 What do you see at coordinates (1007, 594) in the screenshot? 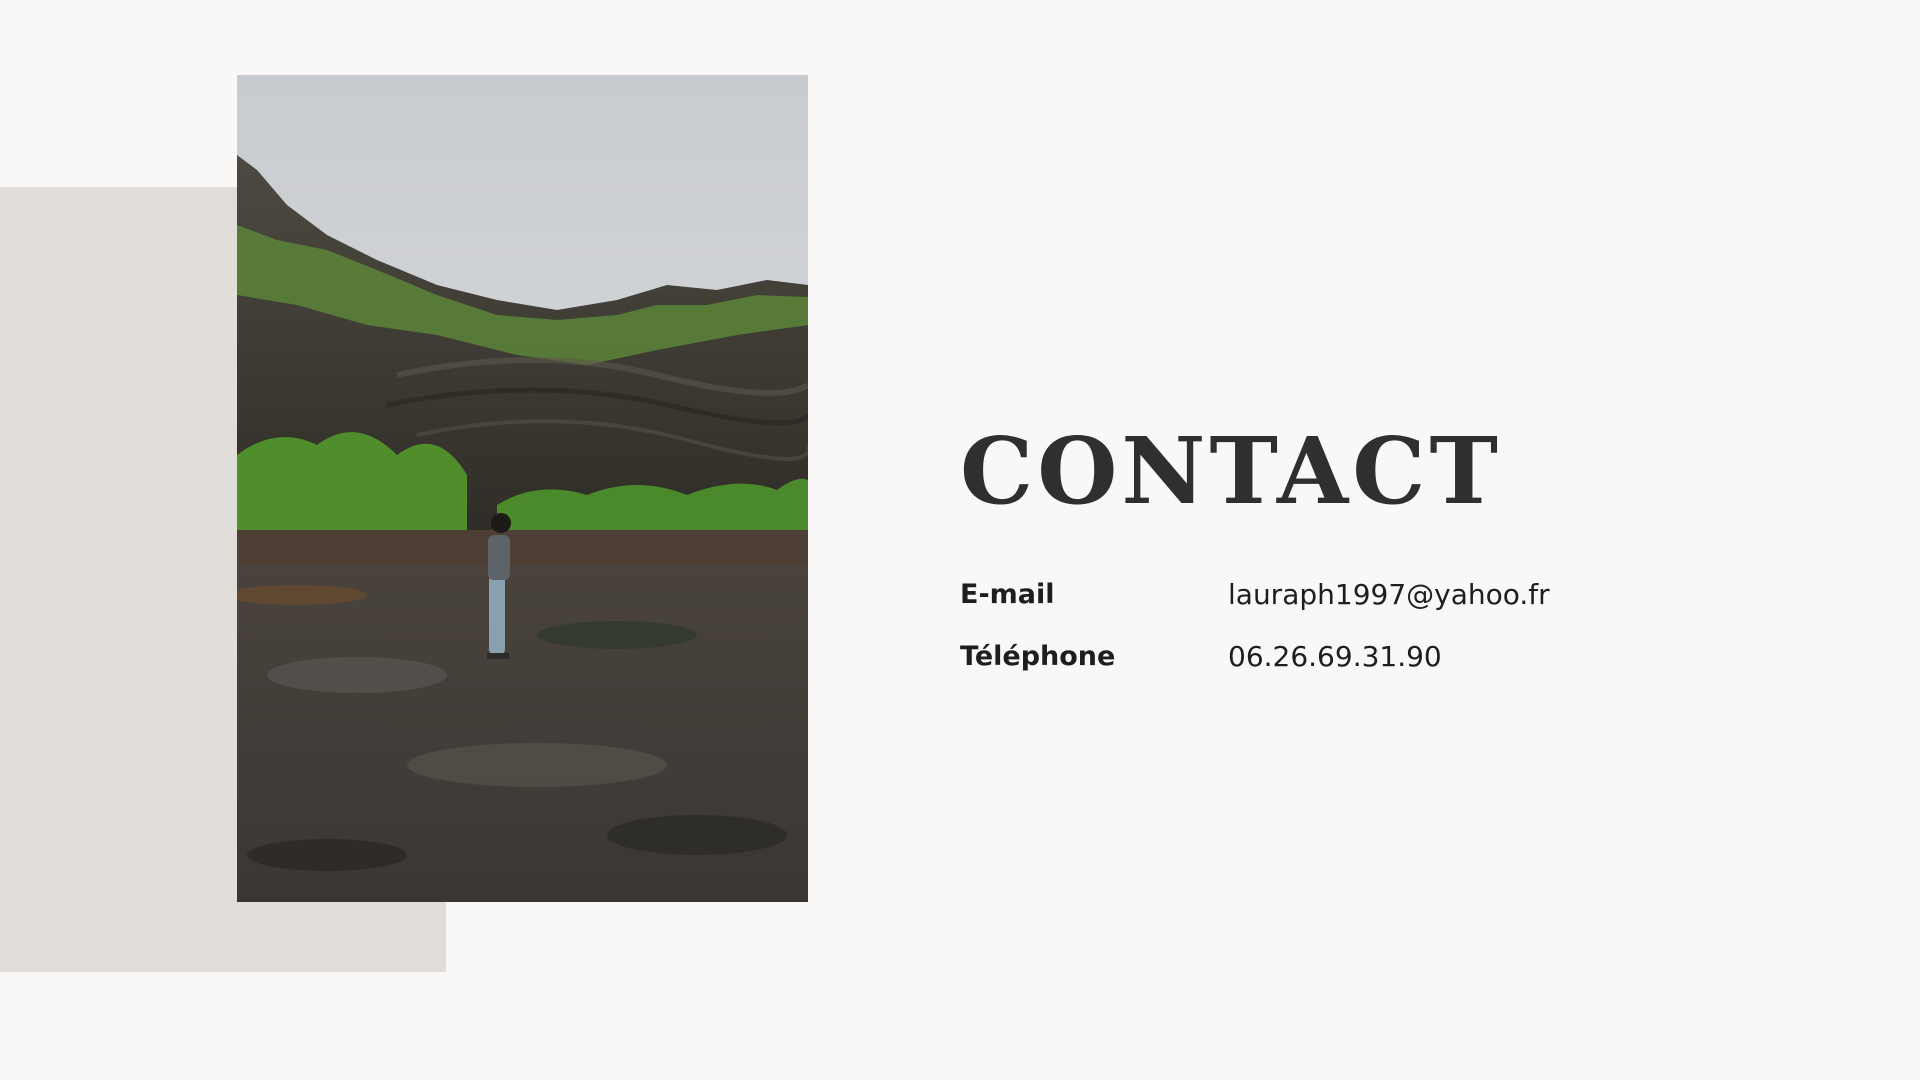
I see `email-label: E-mail` at bounding box center [1007, 594].